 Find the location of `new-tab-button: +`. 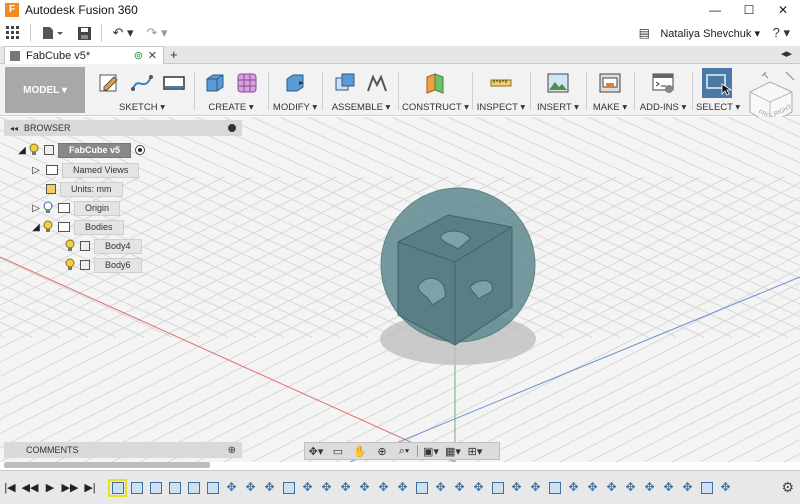

new-tab-button: + is located at coordinates (174, 54).